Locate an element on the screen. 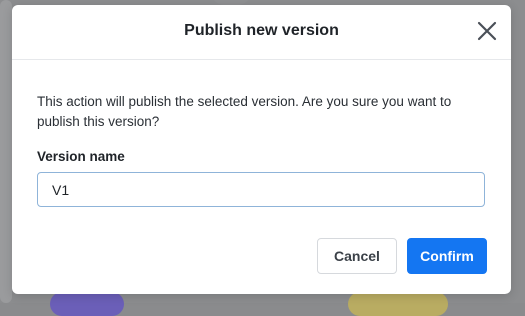 This screenshot has width=525, height=316. dialog-title: Publish new version is located at coordinates (261, 30).